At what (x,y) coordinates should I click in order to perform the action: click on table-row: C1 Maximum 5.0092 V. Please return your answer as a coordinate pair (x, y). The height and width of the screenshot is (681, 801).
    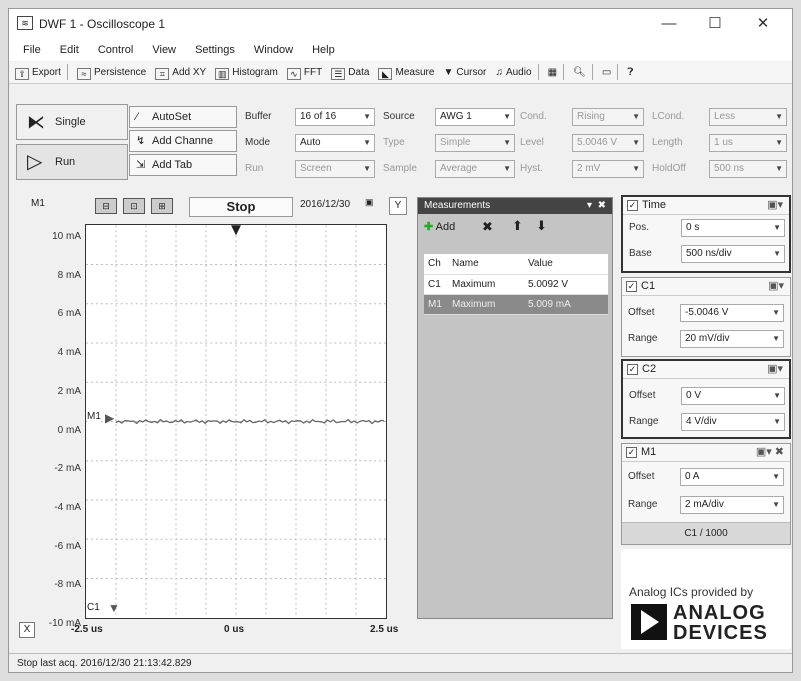
    Looking at the image, I should click on (516, 284).